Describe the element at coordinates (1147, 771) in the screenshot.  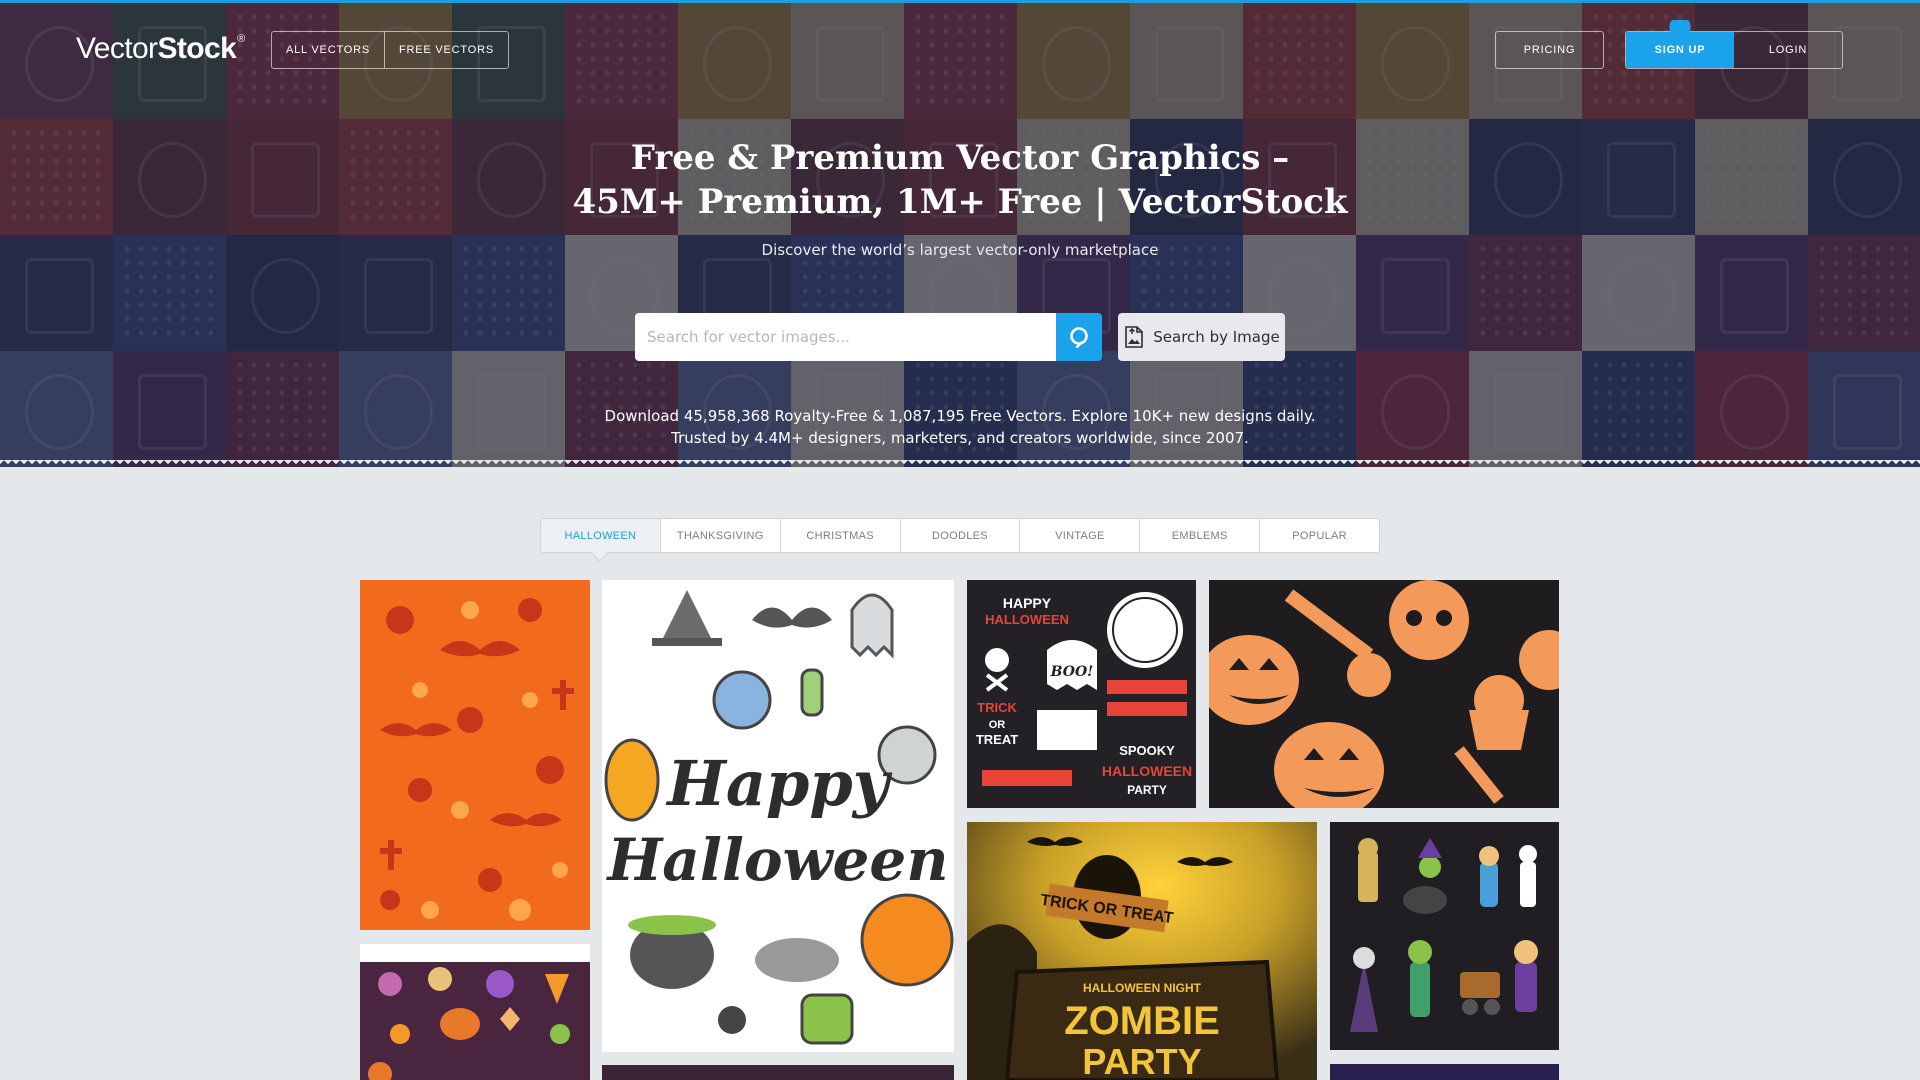
I see `set-text-halloween-2: HALLOWEEN` at that location.